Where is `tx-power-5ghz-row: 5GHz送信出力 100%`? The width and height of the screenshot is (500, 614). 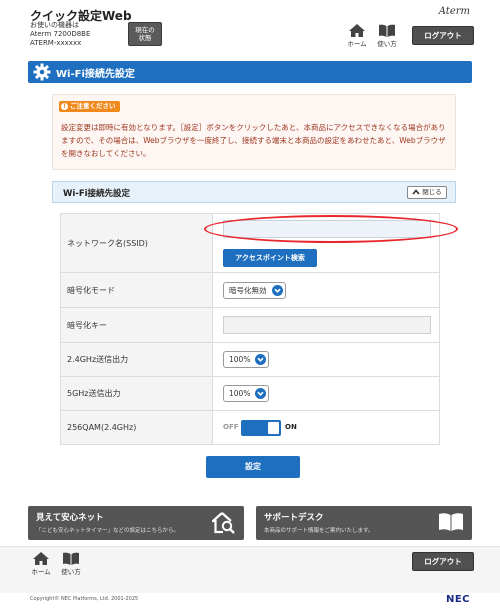
tx-power-5ghz-row: 5GHz送信出力 100% is located at coordinates (250, 393).